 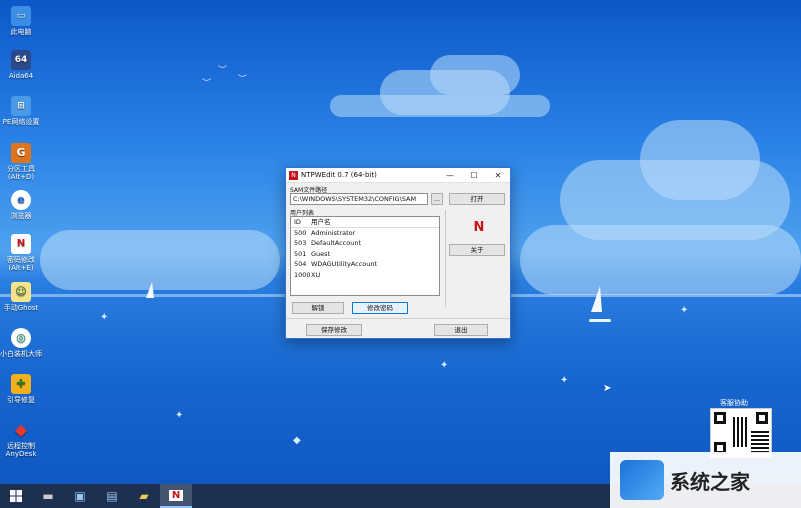 I want to click on support-qr-code, so click(x=741, y=433).